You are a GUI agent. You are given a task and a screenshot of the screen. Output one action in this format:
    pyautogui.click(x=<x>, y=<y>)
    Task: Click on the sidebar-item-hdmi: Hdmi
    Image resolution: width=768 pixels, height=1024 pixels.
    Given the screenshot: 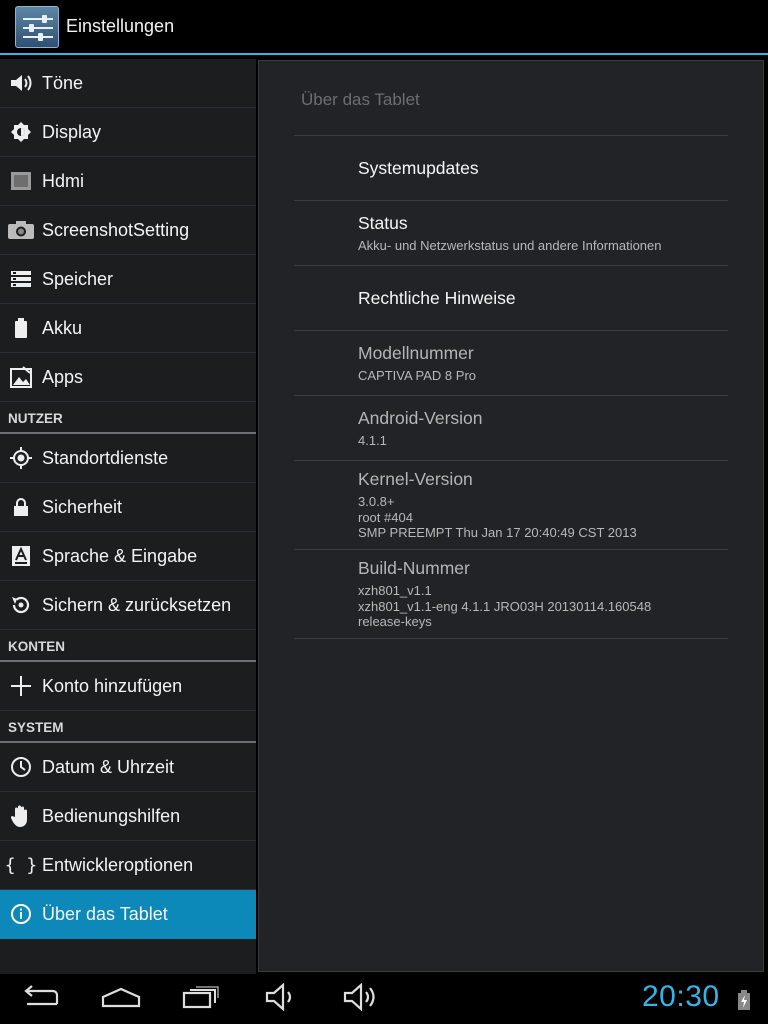 What is the action you would take?
    pyautogui.click(x=128, y=181)
    